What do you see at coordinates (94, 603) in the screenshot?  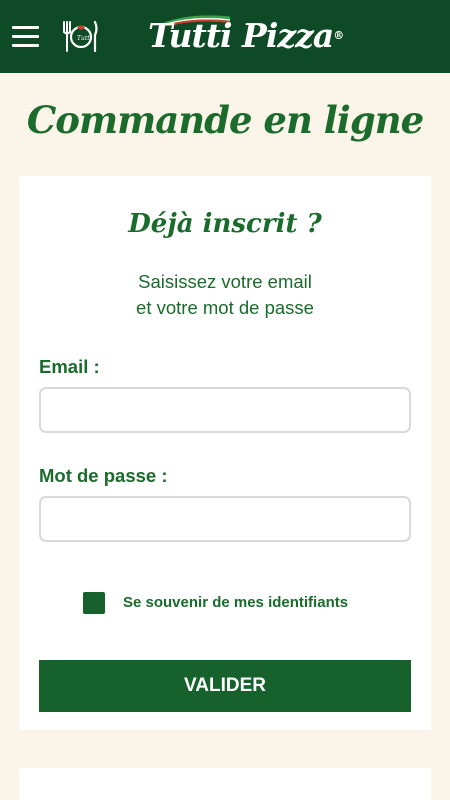 I see `remember-me-checkbox` at bounding box center [94, 603].